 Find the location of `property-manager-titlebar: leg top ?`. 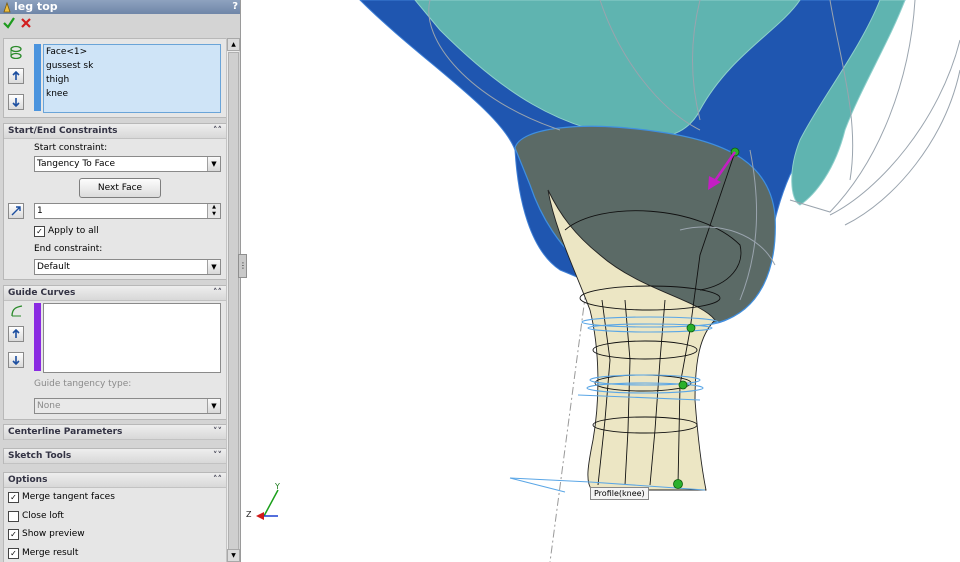

property-manager-titlebar: leg top ? is located at coordinates (120, 7).